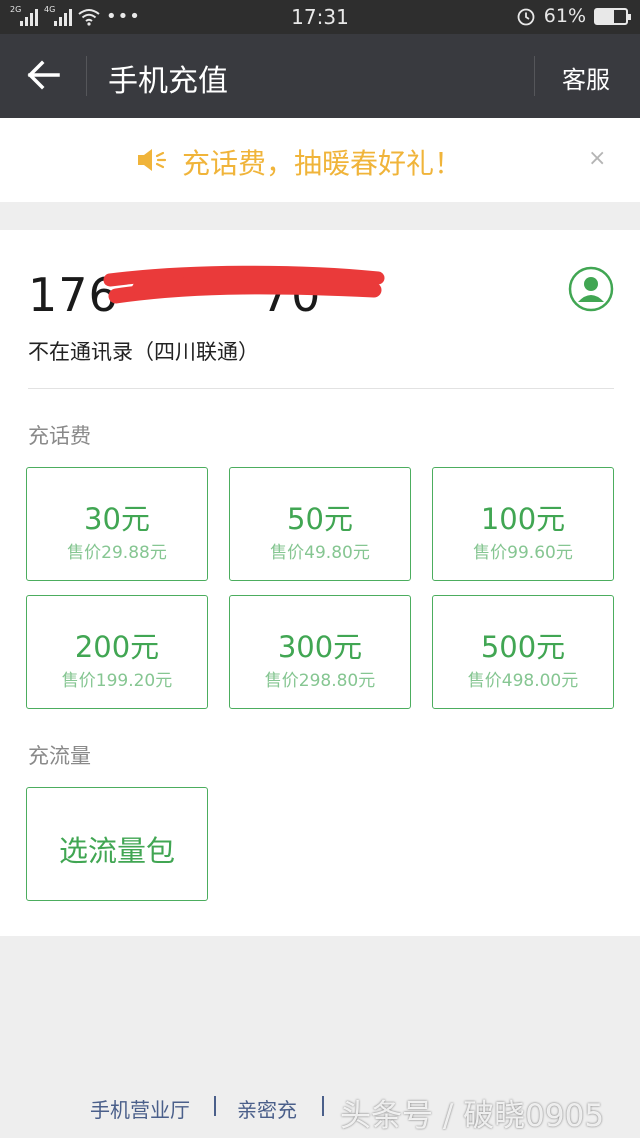 This screenshot has width=640, height=1138. Describe the element at coordinates (152, 160) in the screenshot. I see `speaker-icon` at that location.